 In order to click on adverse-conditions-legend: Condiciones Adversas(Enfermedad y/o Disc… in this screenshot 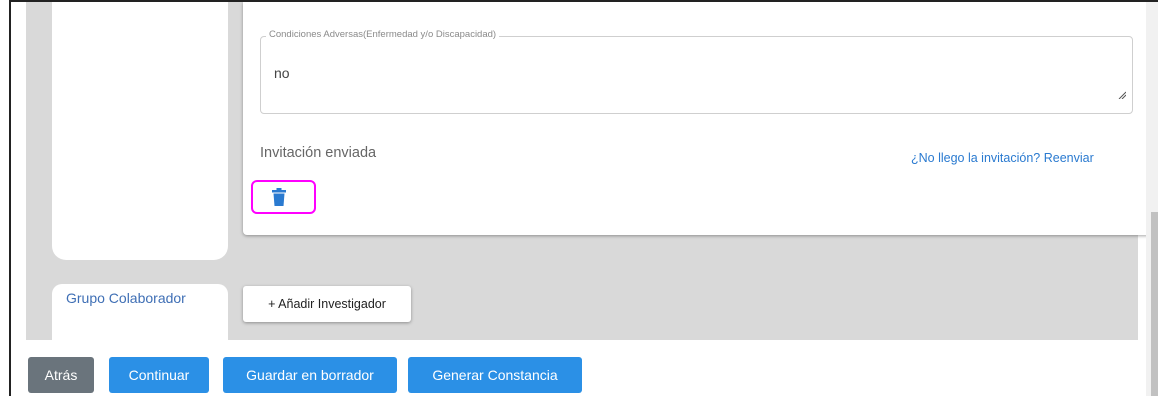, I will do `click(383, 34)`.